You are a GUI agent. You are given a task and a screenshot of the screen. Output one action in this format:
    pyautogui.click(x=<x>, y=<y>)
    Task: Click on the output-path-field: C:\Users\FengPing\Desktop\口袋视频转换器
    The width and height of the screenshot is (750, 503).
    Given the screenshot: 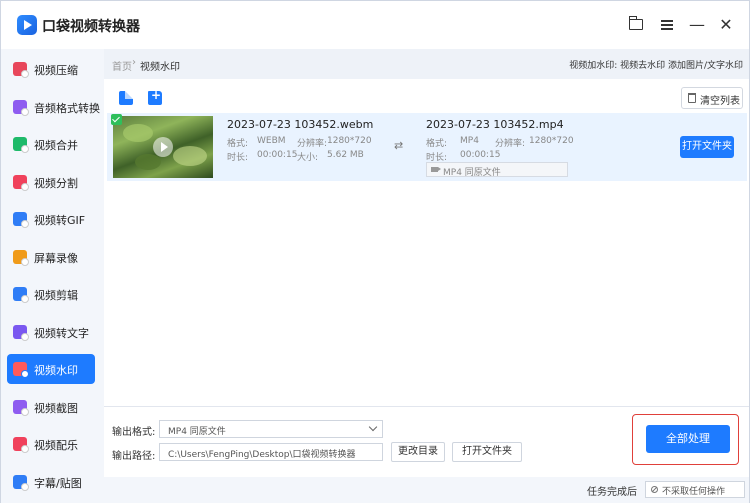 What is the action you would take?
    pyautogui.click(x=271, y=452)
    